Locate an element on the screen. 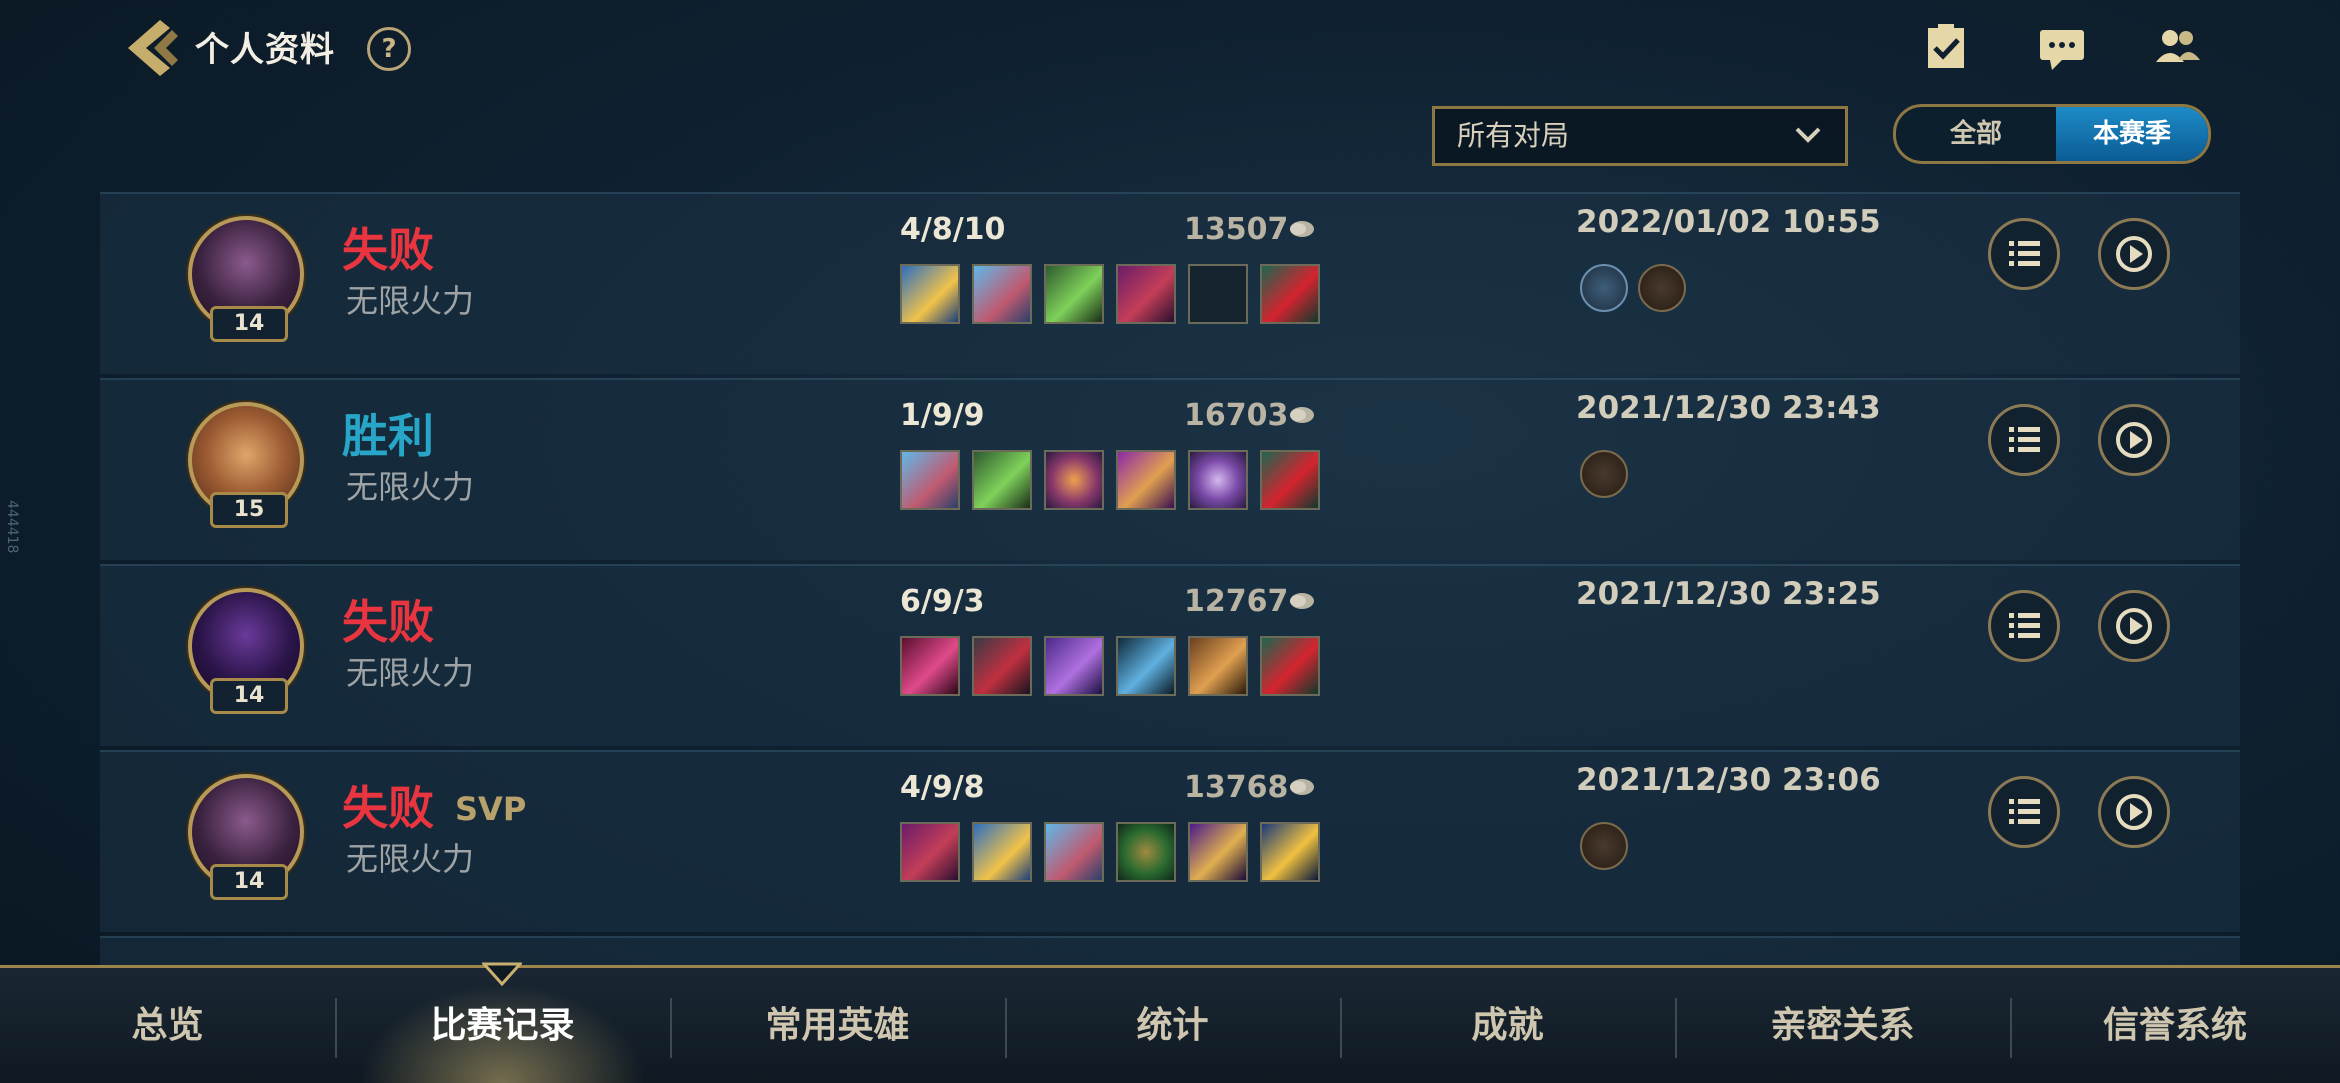 Image resolution: width=2340 pixels, height=1083 pixels. item-slot-empty is located at coordinates (1218, 294).